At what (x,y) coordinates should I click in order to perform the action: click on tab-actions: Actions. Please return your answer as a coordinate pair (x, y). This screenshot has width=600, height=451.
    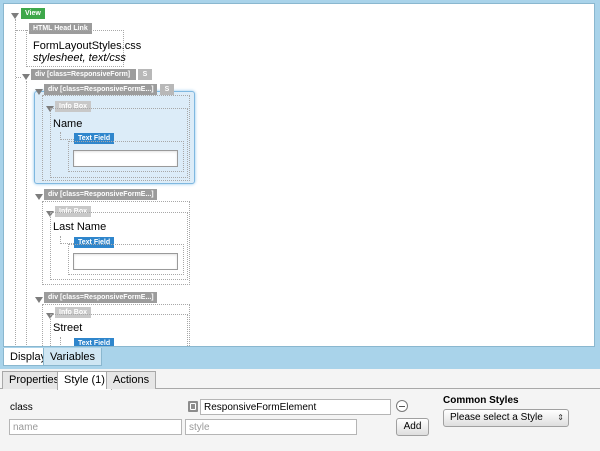
    Looking at the image, I should click on (131, 380).